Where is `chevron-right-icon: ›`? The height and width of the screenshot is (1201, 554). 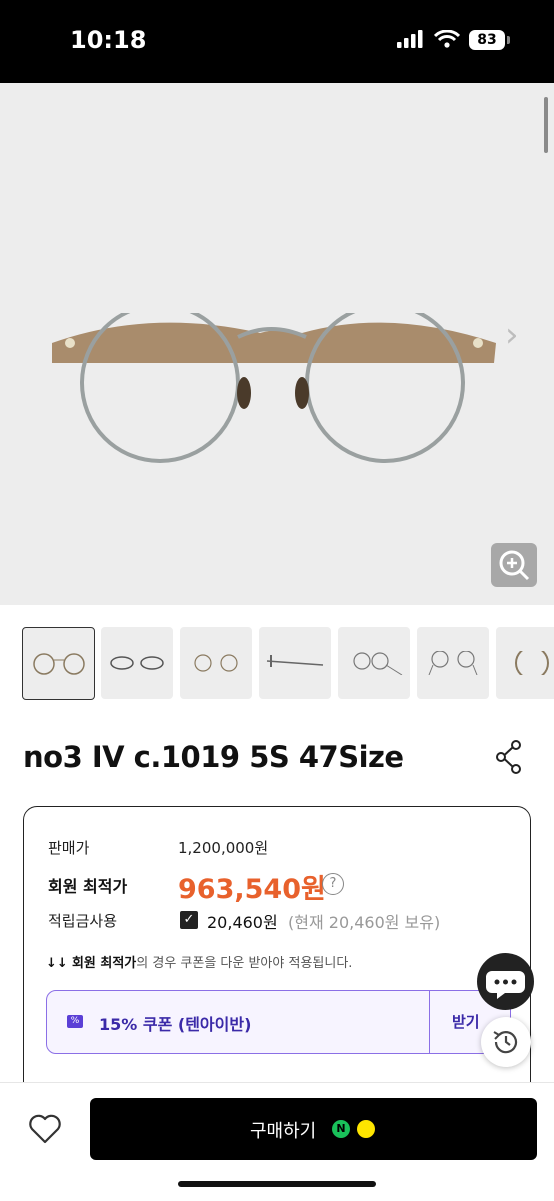
chevron-right-icon: › is located at coordinates (512, 335).